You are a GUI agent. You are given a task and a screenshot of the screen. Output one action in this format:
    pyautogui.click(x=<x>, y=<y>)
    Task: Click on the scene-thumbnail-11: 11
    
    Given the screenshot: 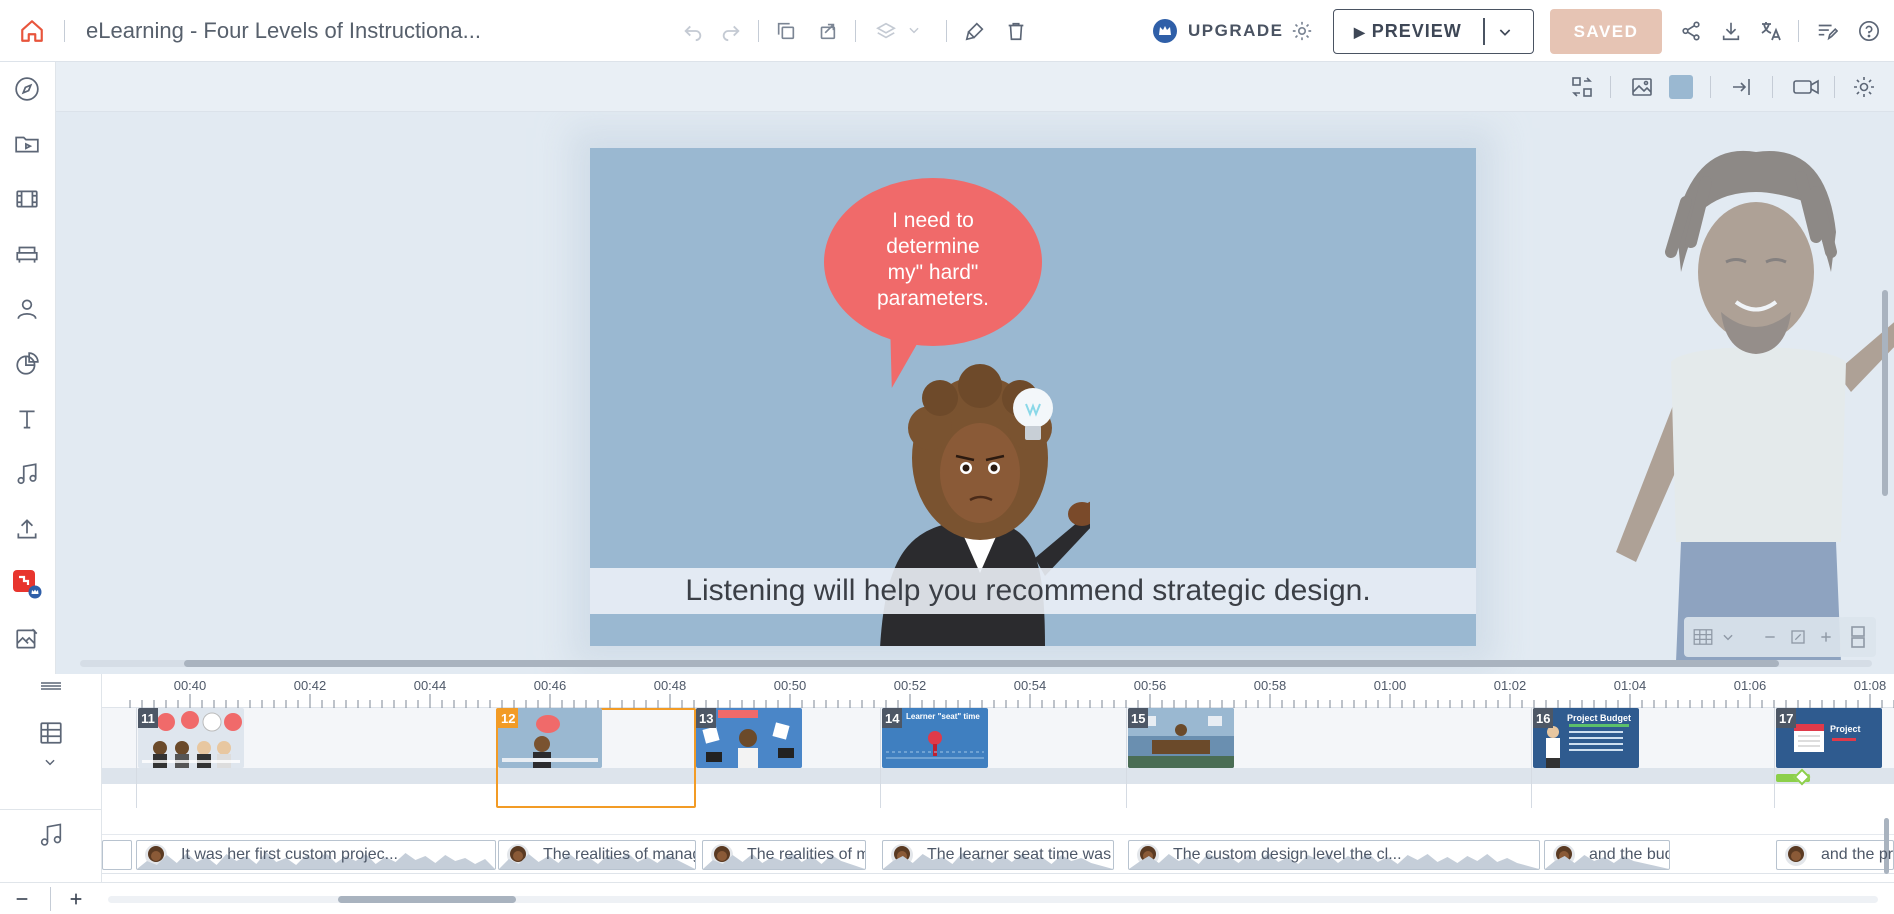 What is the action you would take?
    pyautogui.click(x=191, y=738)
    